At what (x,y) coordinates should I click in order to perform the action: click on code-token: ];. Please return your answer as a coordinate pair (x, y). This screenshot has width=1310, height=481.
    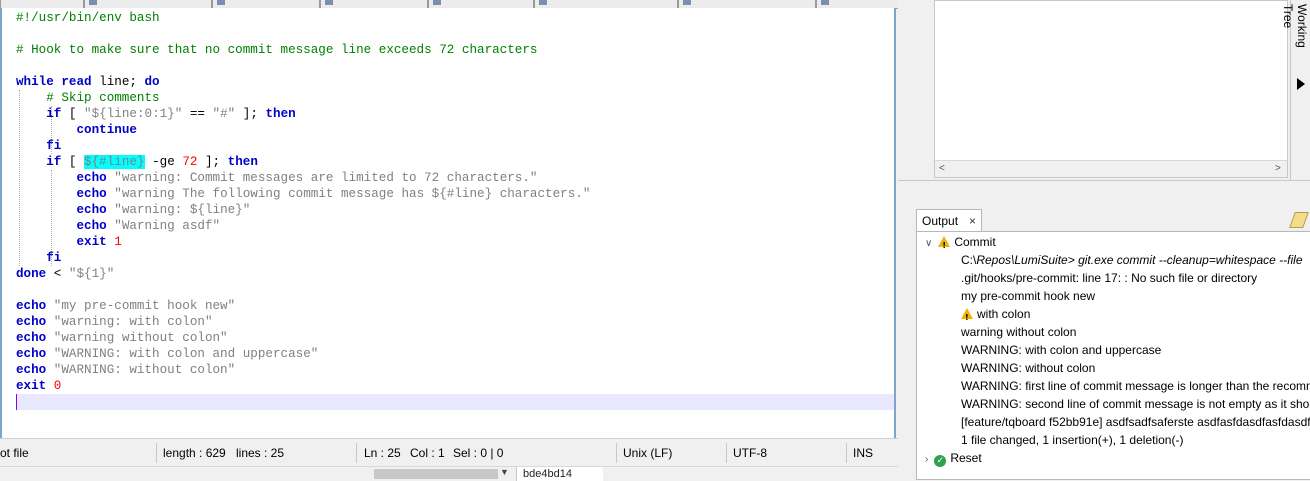
    Looking at the image, I should click on (212, 162).